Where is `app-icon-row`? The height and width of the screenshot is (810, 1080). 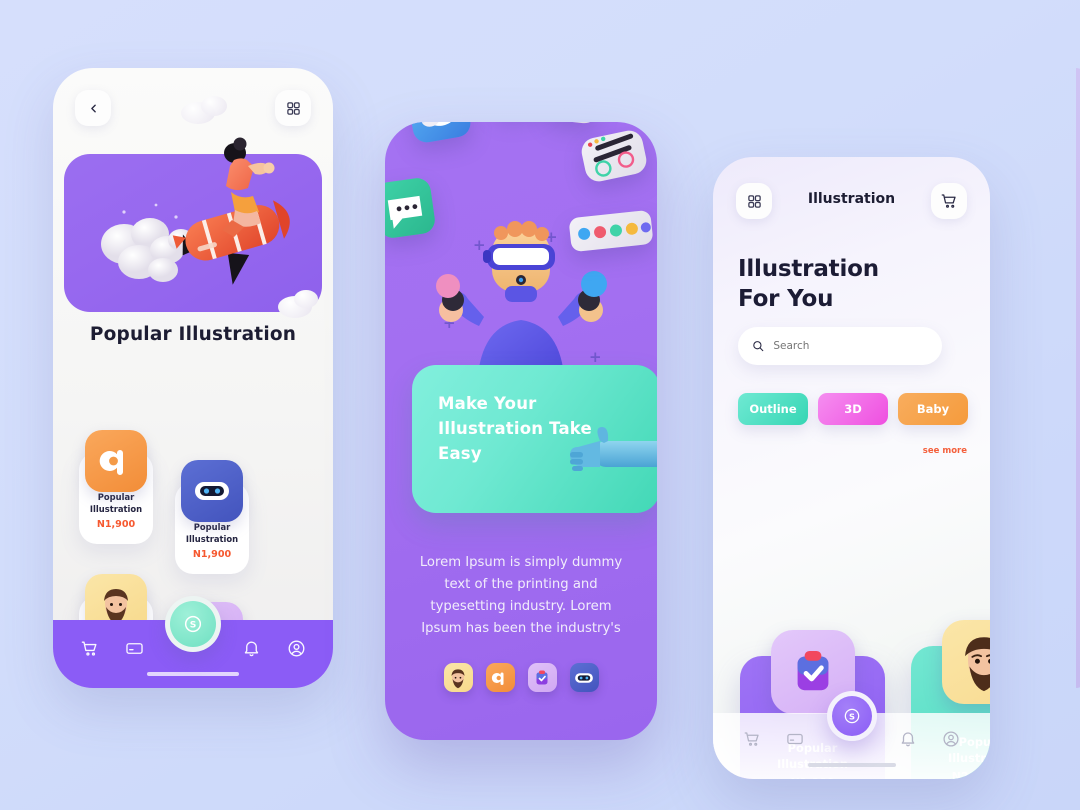 app-icon-row is located at coordinates (521, 677).